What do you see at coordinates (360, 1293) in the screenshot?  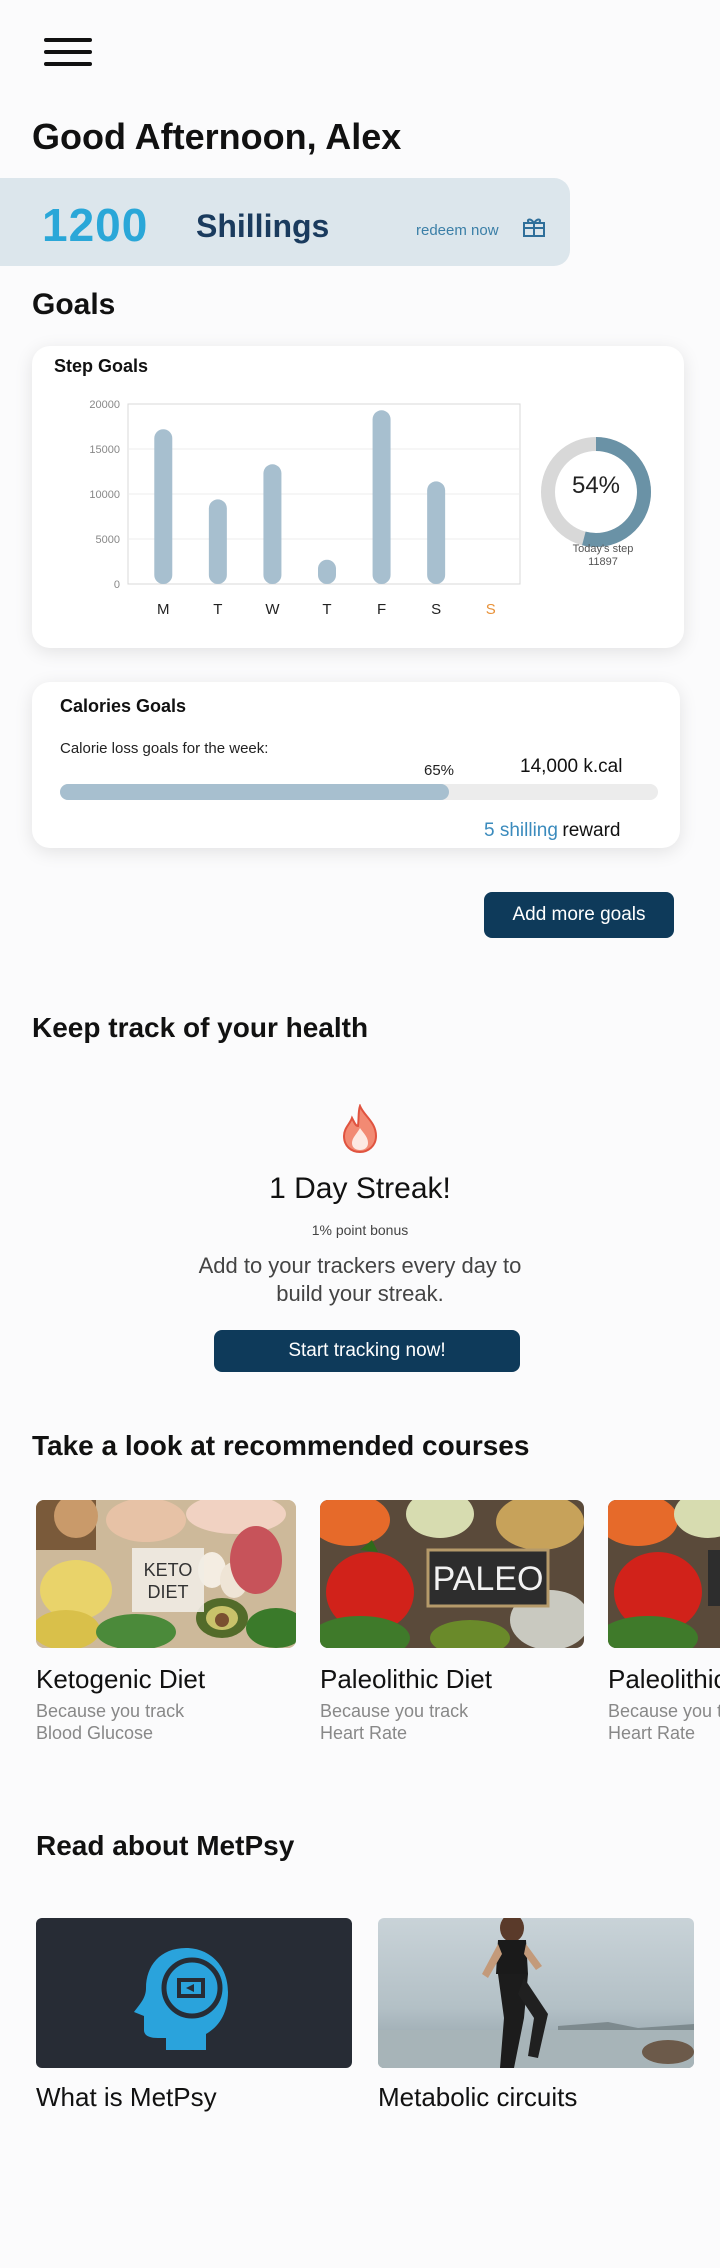 I see `streak-description-2: build your streak.` at bounding box center [360, 1293].